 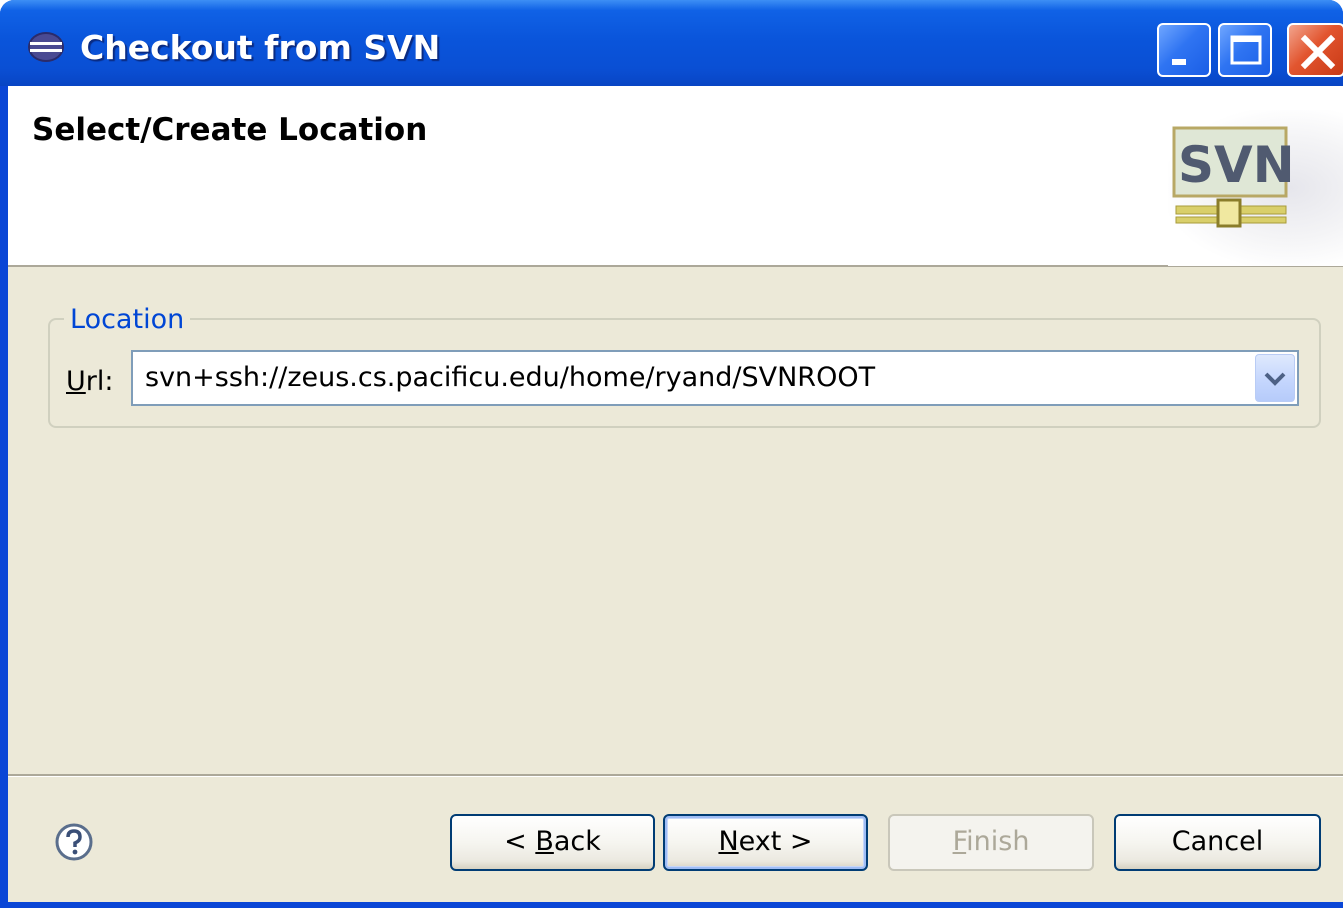 I want to click on minimize-button, so click(x=1184, y=50).